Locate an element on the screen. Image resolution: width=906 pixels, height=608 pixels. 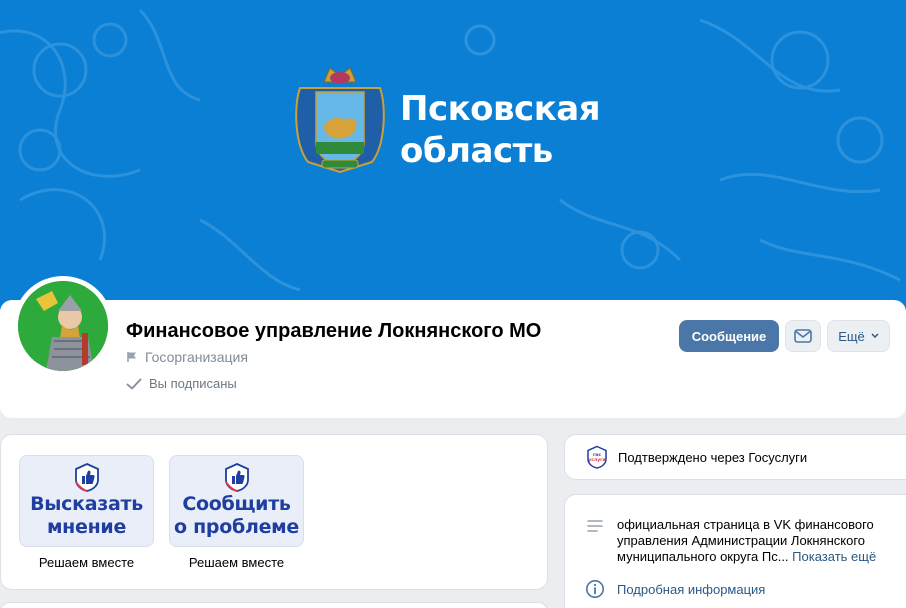
mail-button is located at coordinates (803, 336).